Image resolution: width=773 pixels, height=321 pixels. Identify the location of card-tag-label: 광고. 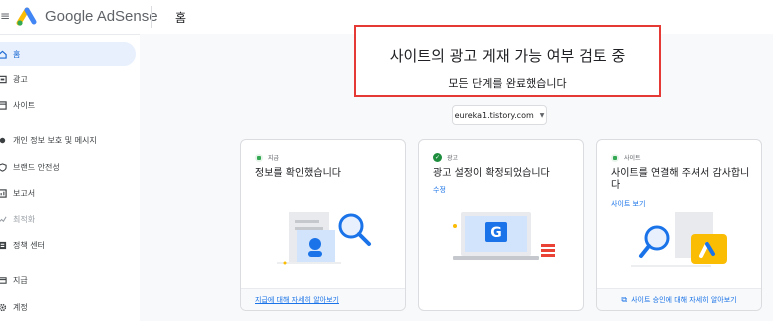
(453, 158).